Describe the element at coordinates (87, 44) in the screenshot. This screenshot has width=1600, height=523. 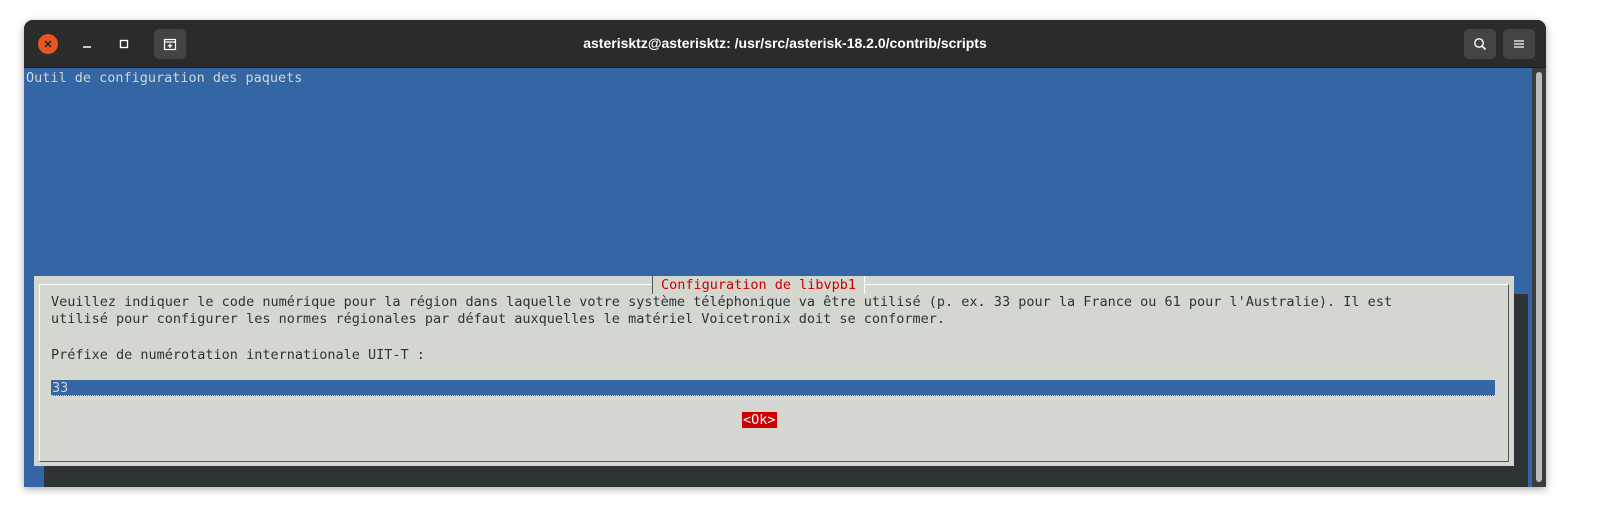
I see `minimize-button` at that location.